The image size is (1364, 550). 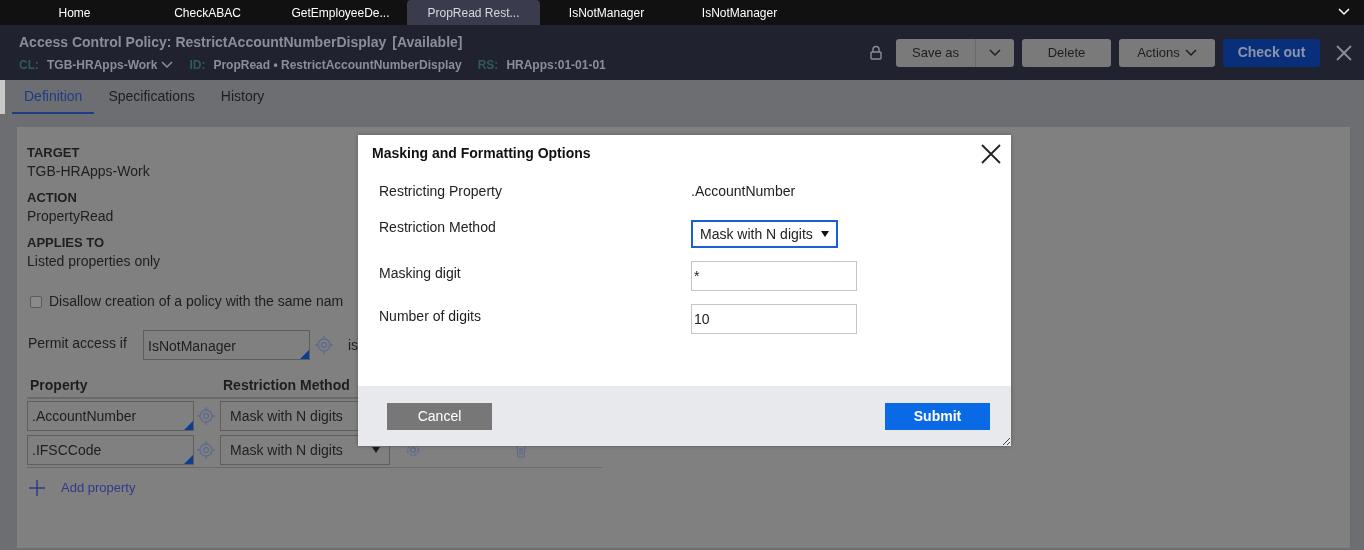 I want to click on input-field: 10, so click(x=774, y=319).